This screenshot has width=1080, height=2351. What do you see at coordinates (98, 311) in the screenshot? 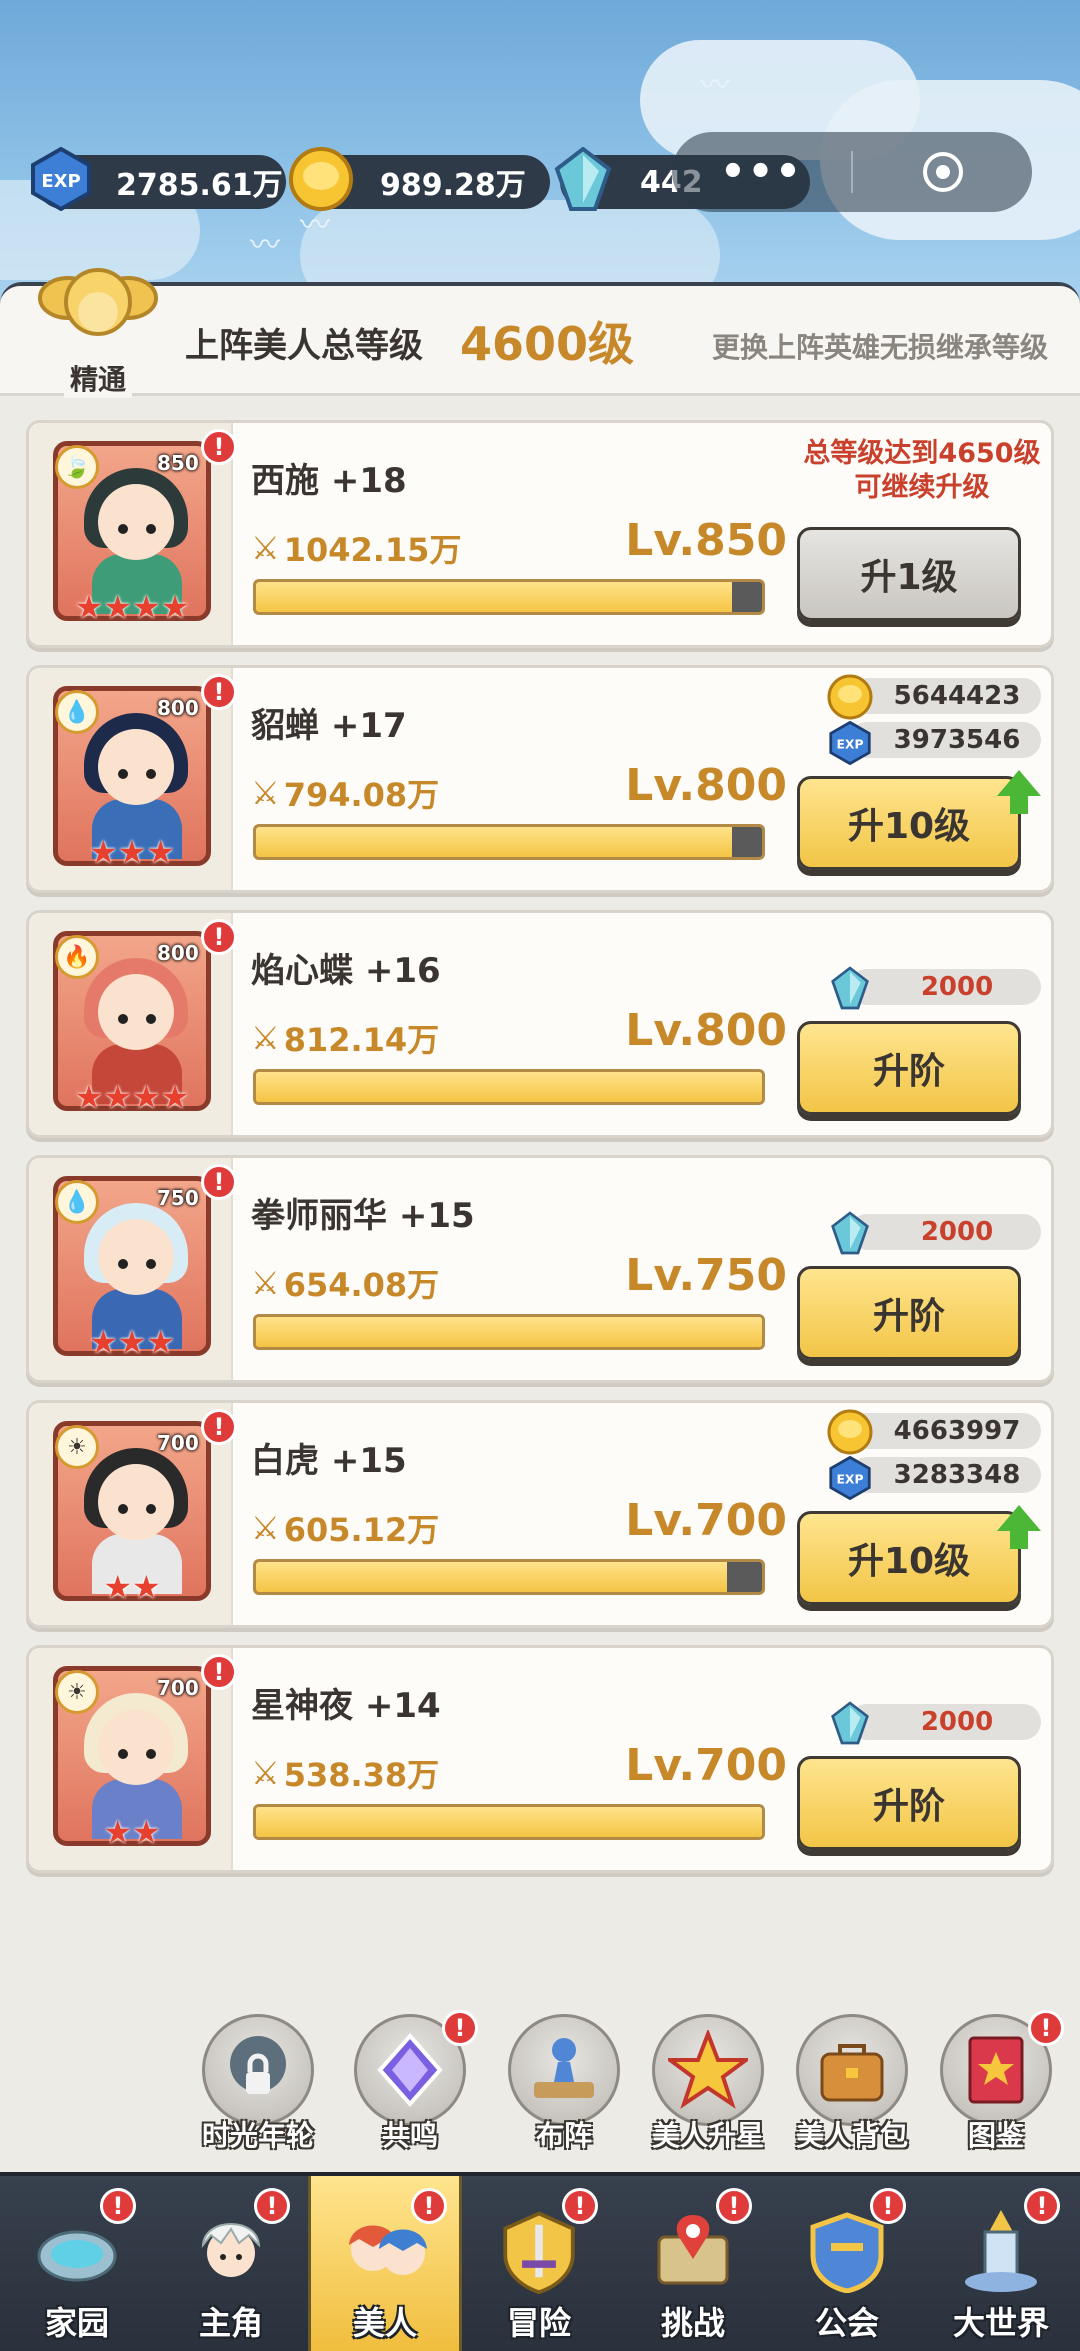
I see `mastery-bow-icon` at bounding box center [98, 311].